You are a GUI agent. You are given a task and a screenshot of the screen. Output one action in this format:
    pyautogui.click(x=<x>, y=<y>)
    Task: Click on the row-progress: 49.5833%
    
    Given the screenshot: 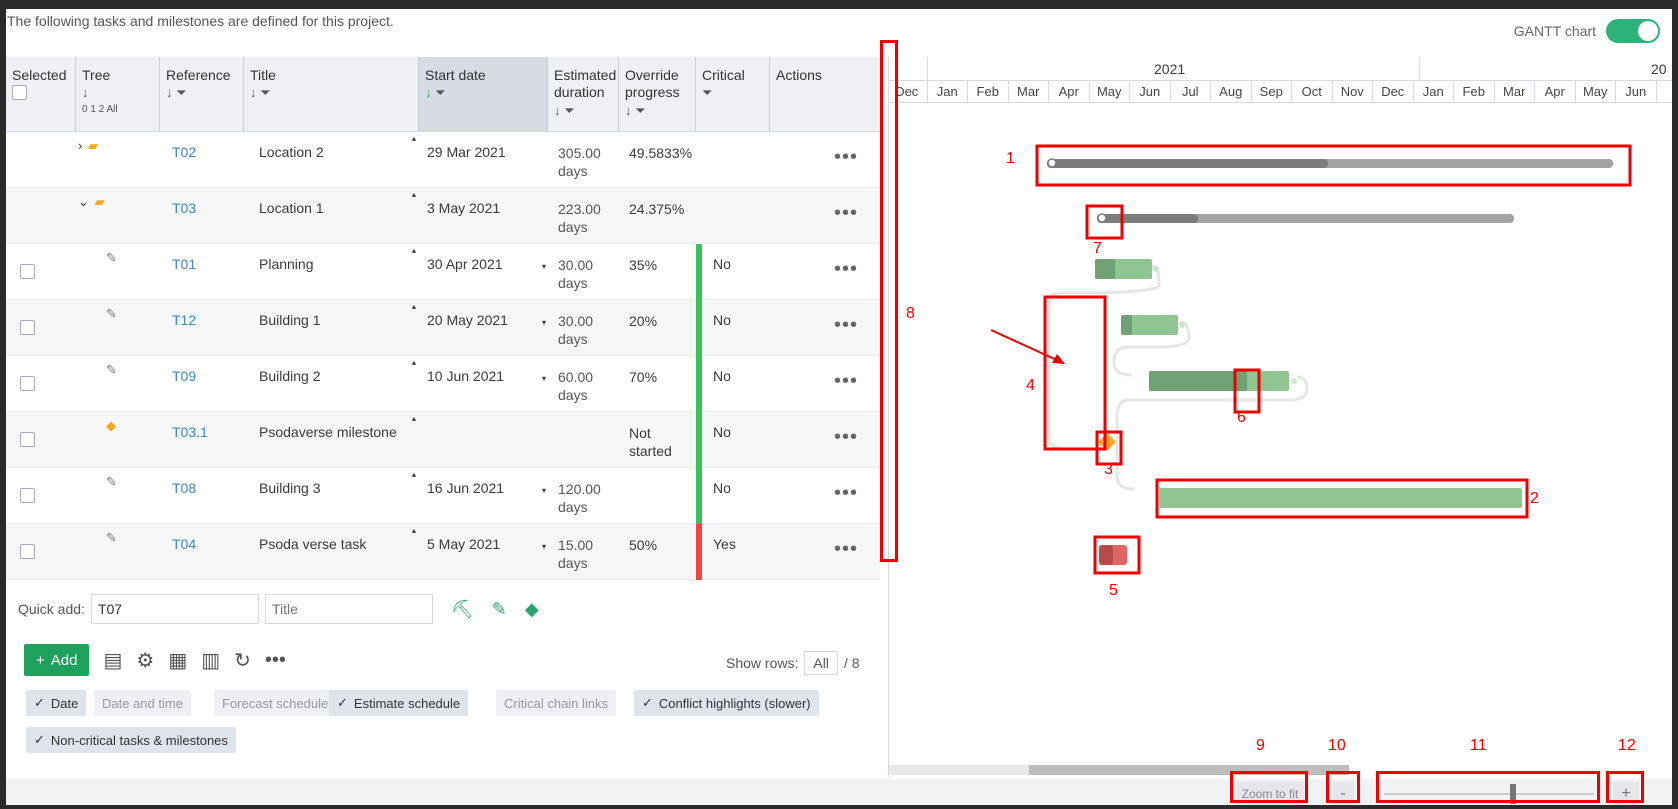 What is the action you would take?
    pyautogui.click(x=660, y=153)
    